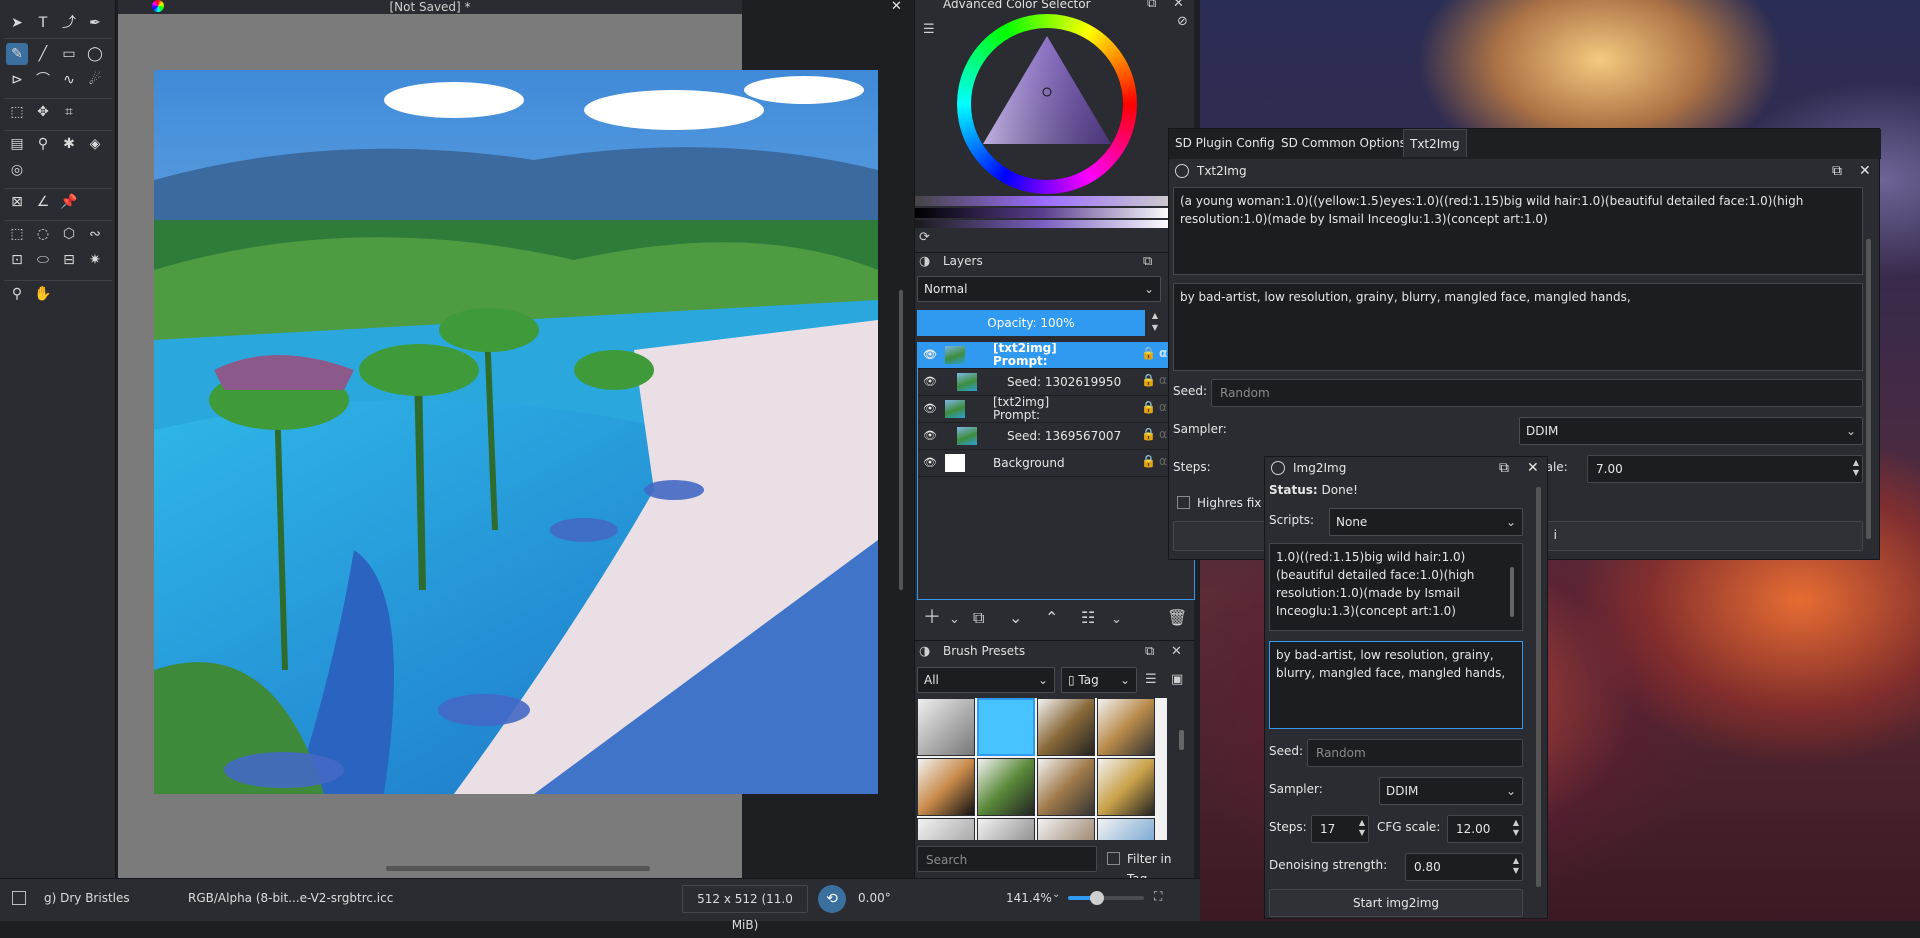 The image size is (1920, 938). What do you see at coordinates (1512, 592) in the screenshot?
I see `img2img-prompt-scrollbar` at bounding box center [1512, 592].